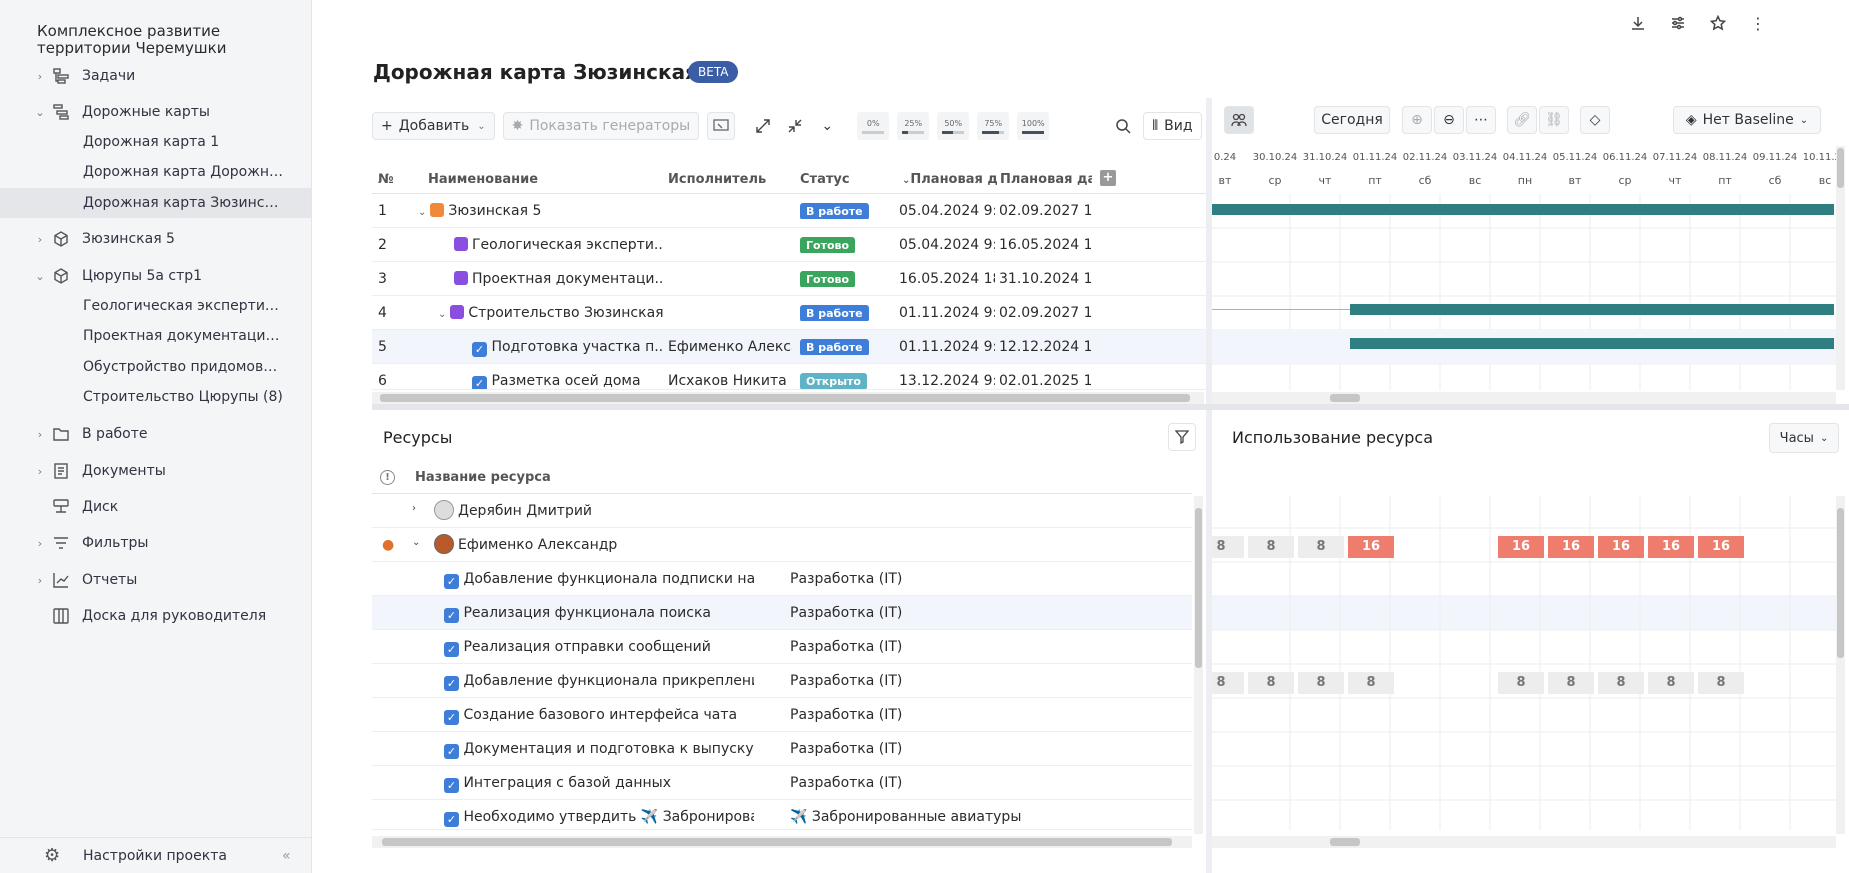  Describe the element at coordinates (155, 616) in the screenshot. I see `sidebar-item-board: Доска для руководителя` at that location.